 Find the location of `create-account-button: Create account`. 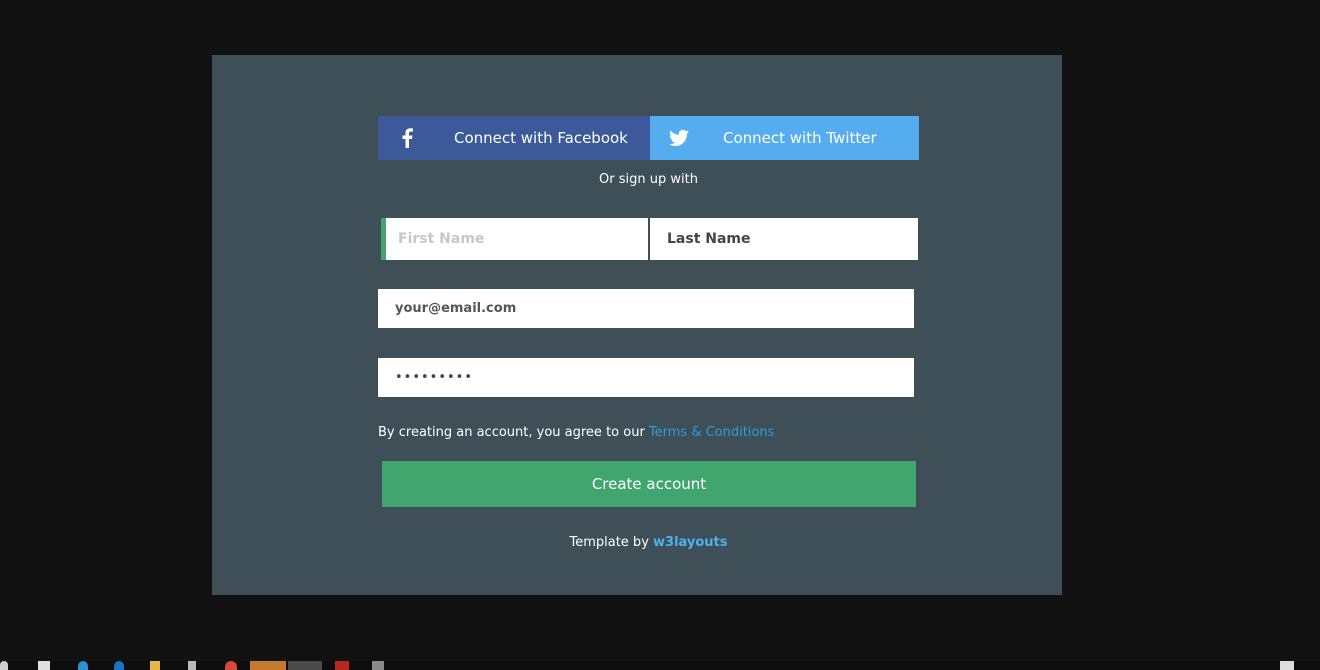

create-account-button: Create account is located at coordinates (649, 484).